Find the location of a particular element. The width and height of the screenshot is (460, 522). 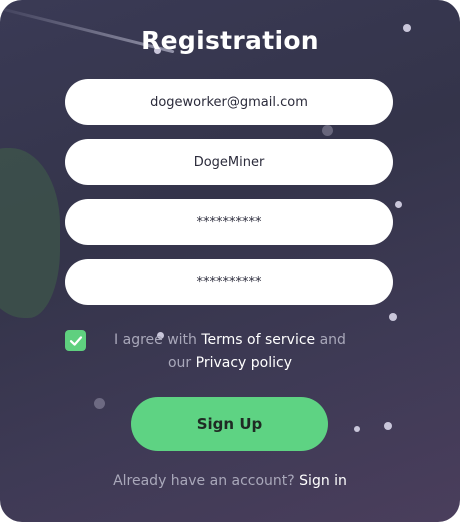

password-field: ********** is located at coordinates (229, 222).